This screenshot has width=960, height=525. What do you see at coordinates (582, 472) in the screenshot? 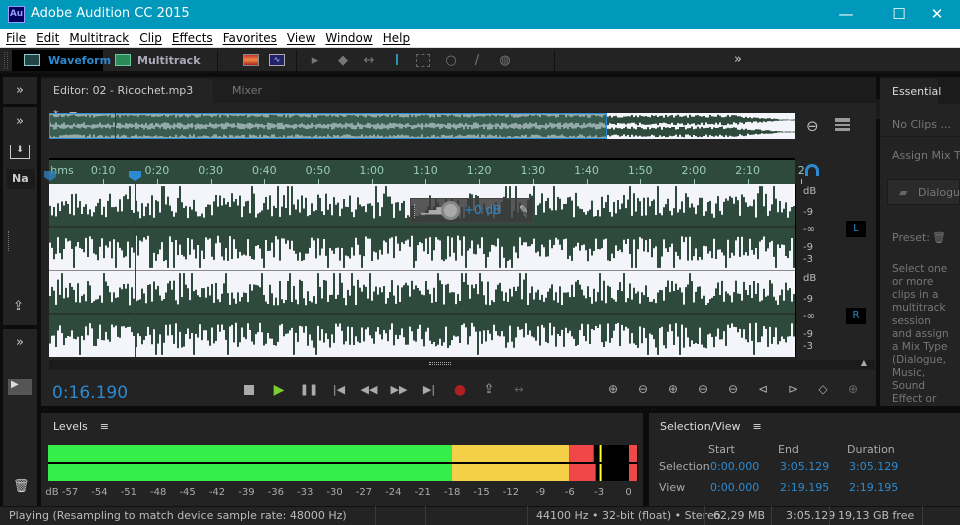
I see `meter-right-segment` at bounding box center [582, 472].